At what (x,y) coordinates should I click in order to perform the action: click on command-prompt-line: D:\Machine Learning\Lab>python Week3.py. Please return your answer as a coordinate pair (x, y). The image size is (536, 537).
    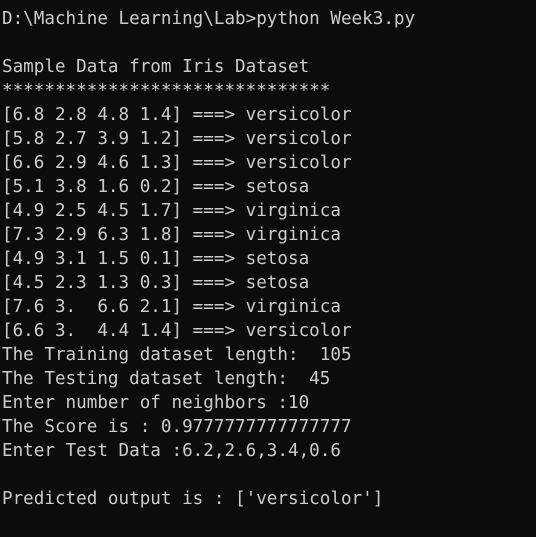
    Looking at the image, I should click on (209, 19).